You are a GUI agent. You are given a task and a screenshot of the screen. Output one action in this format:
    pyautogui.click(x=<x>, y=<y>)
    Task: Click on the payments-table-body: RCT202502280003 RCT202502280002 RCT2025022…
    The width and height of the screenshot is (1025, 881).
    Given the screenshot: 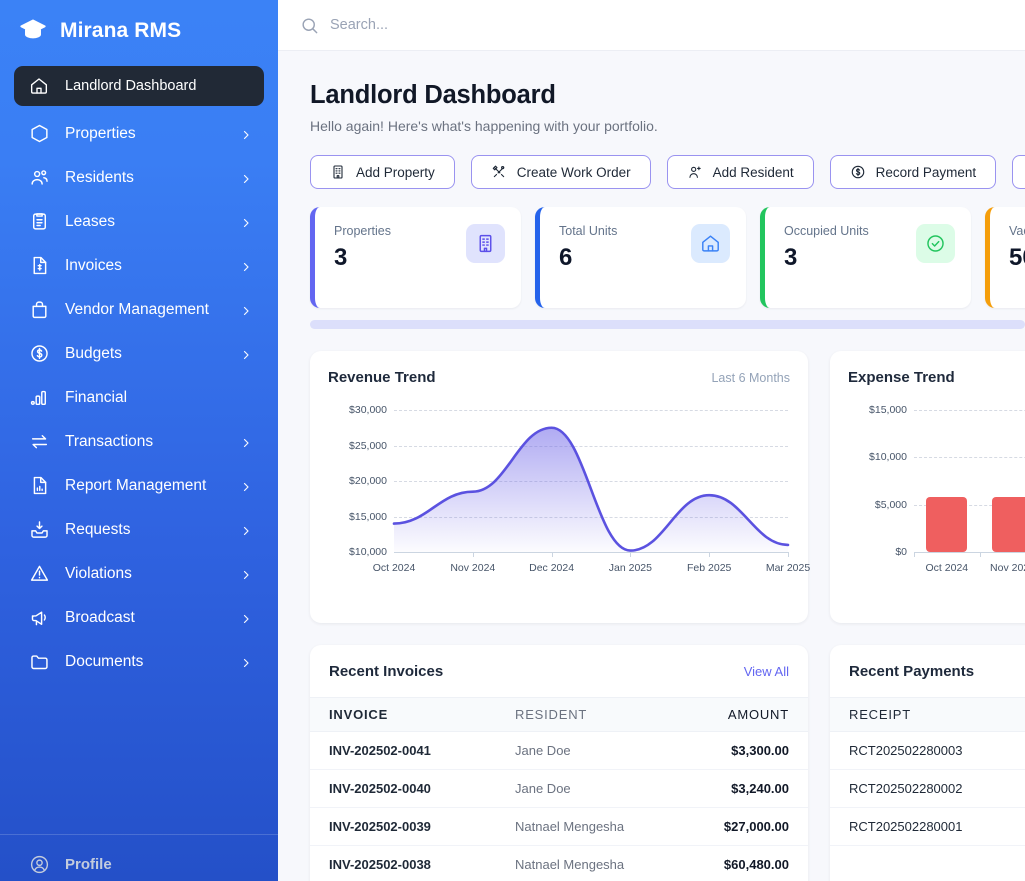 What is the action you would take?
    pyautogui.click(x=927, y=789)
    